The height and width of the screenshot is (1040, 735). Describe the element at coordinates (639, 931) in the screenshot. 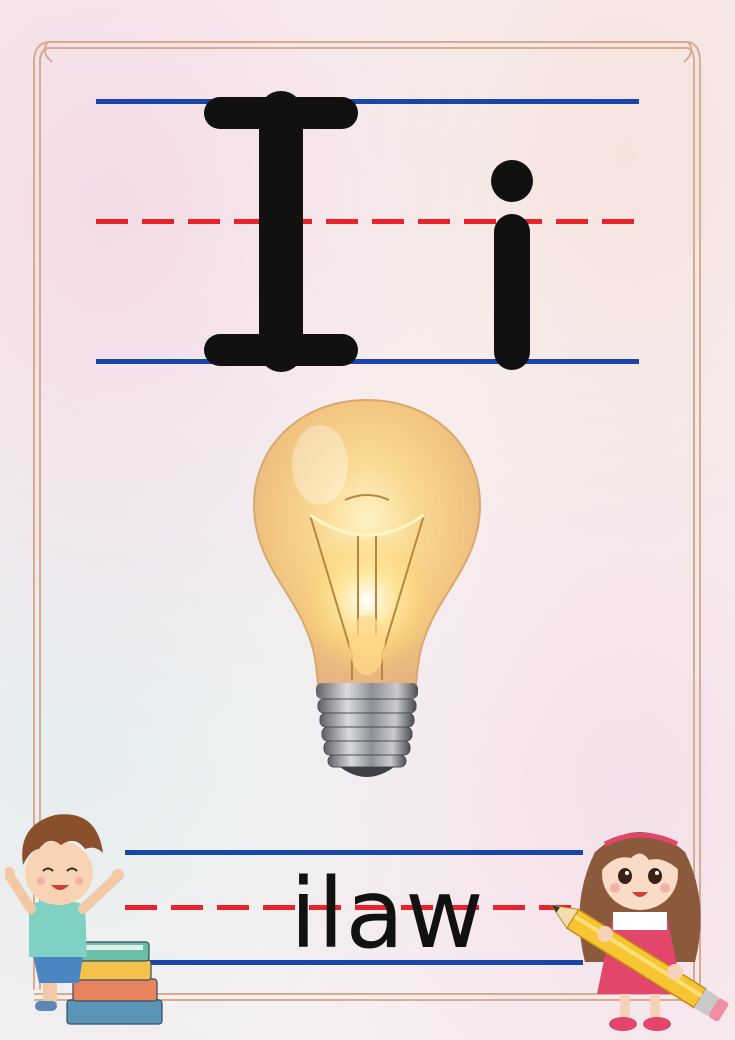

I see `girl-with-pencil-illustration` at that location.